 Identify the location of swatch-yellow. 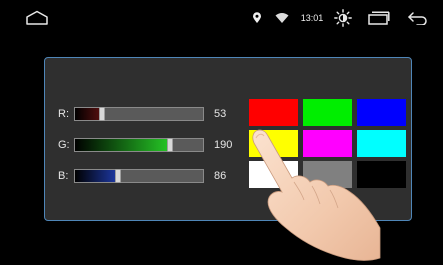
(273, 143).